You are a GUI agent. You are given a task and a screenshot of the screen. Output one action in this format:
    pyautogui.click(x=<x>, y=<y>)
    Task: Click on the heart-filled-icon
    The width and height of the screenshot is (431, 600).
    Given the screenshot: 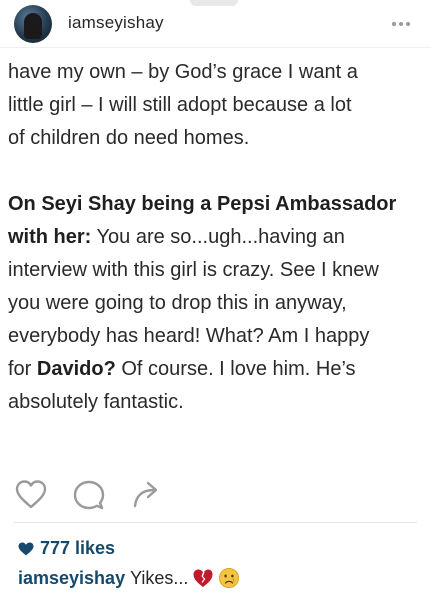 What is the action you would take?
    pyautogui.click(x=26, y=548)
    